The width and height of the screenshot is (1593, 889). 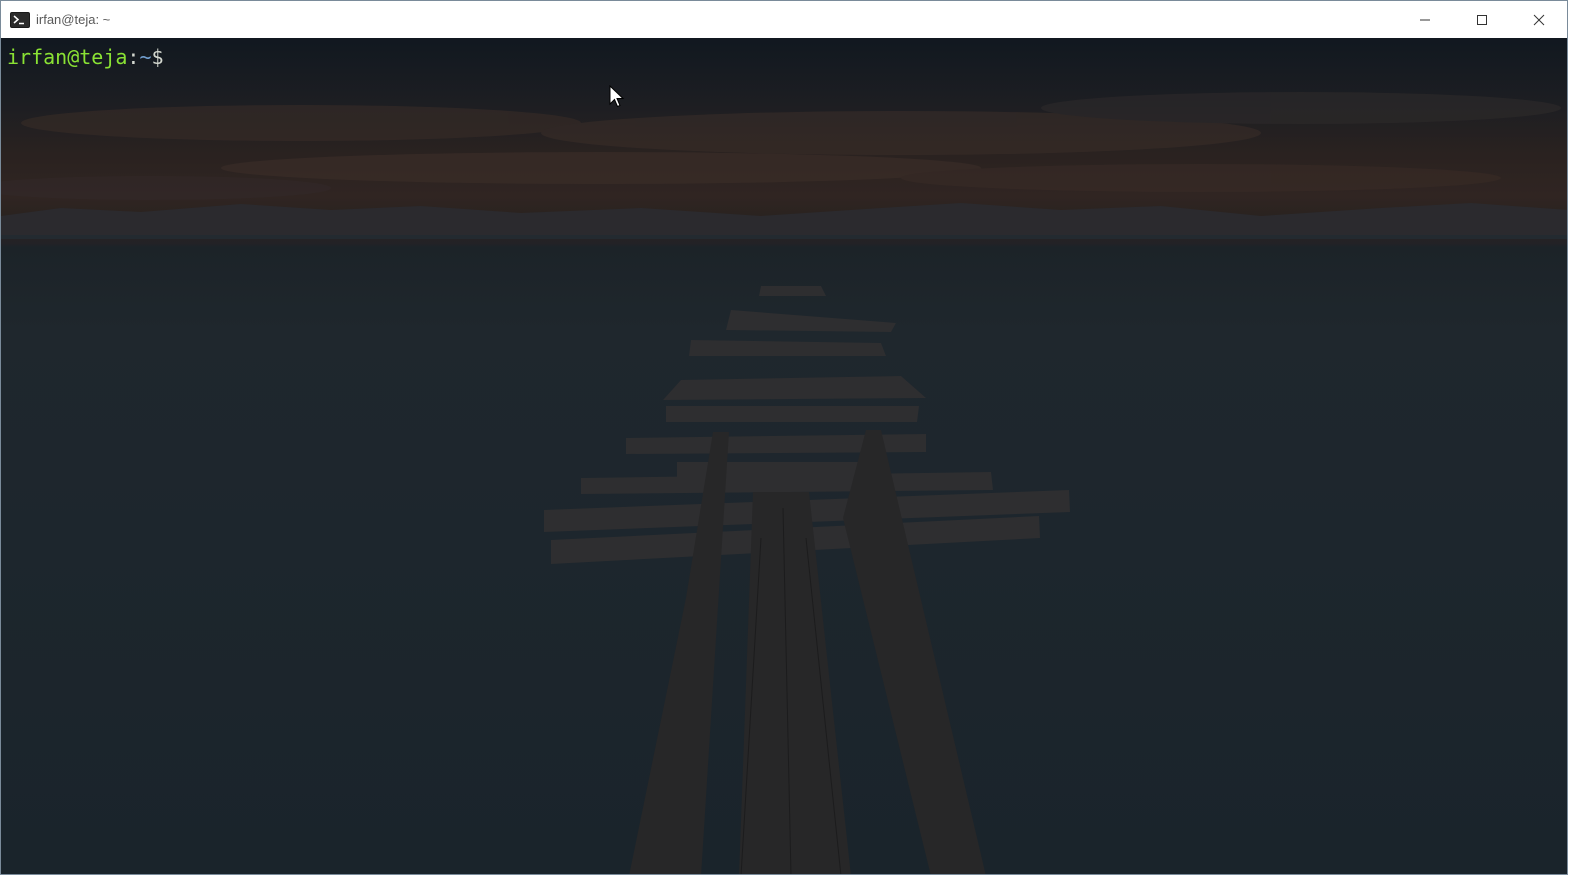 I want to click on mouse-pointer-icon, so click(x=617, y=96).